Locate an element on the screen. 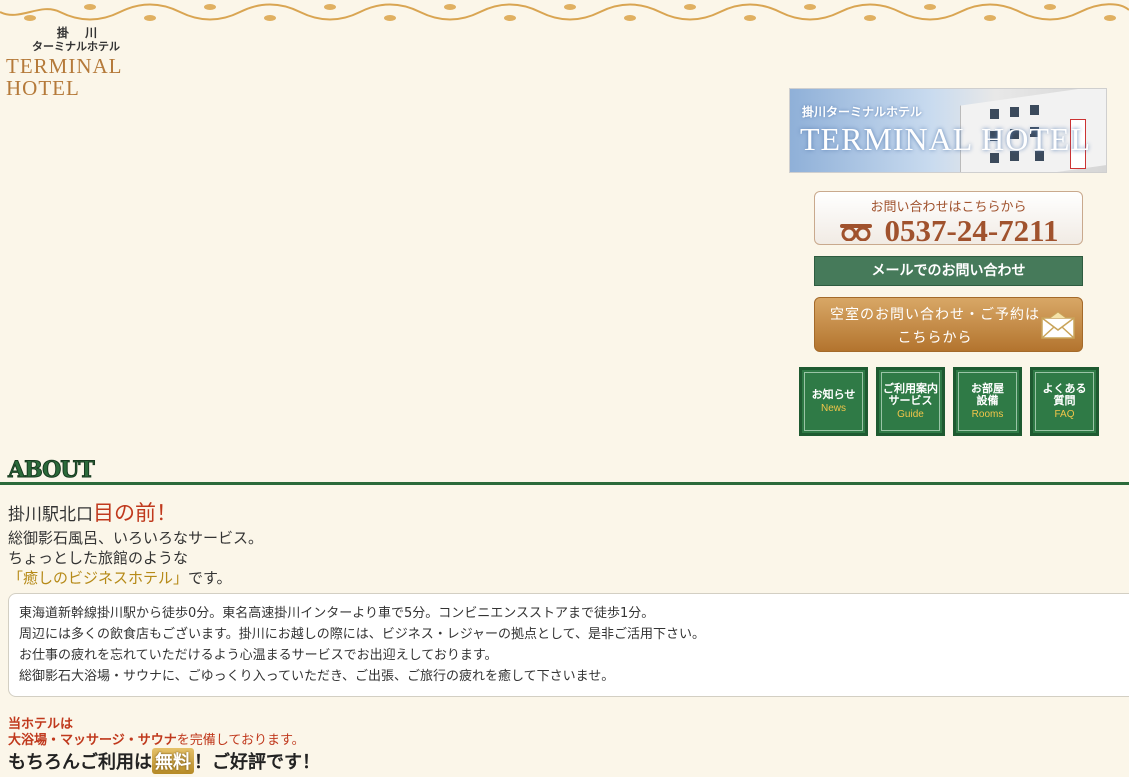 This screenshot has height=777, width=1129. logo-line1: 掛 川 is located at coordinates (80, 33).